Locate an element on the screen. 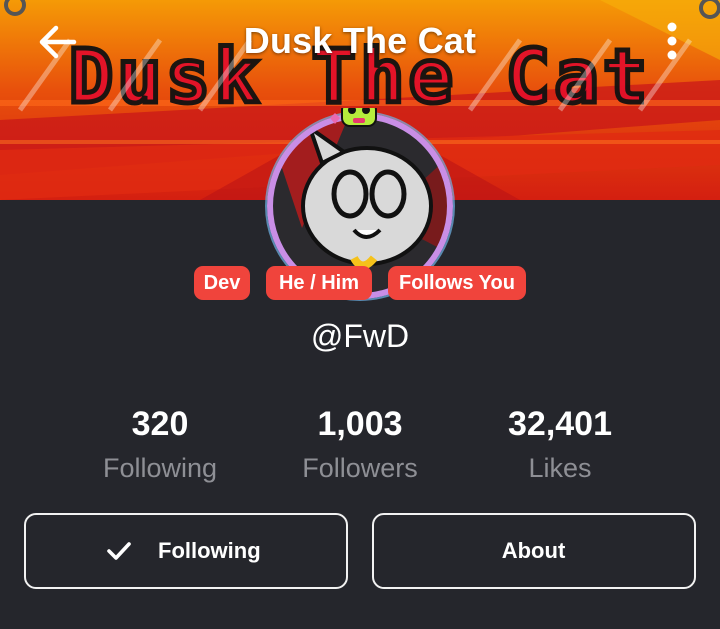 The width and height of the screenshot is (720, 629). following-button: Following is located at coordinates (186, 551).